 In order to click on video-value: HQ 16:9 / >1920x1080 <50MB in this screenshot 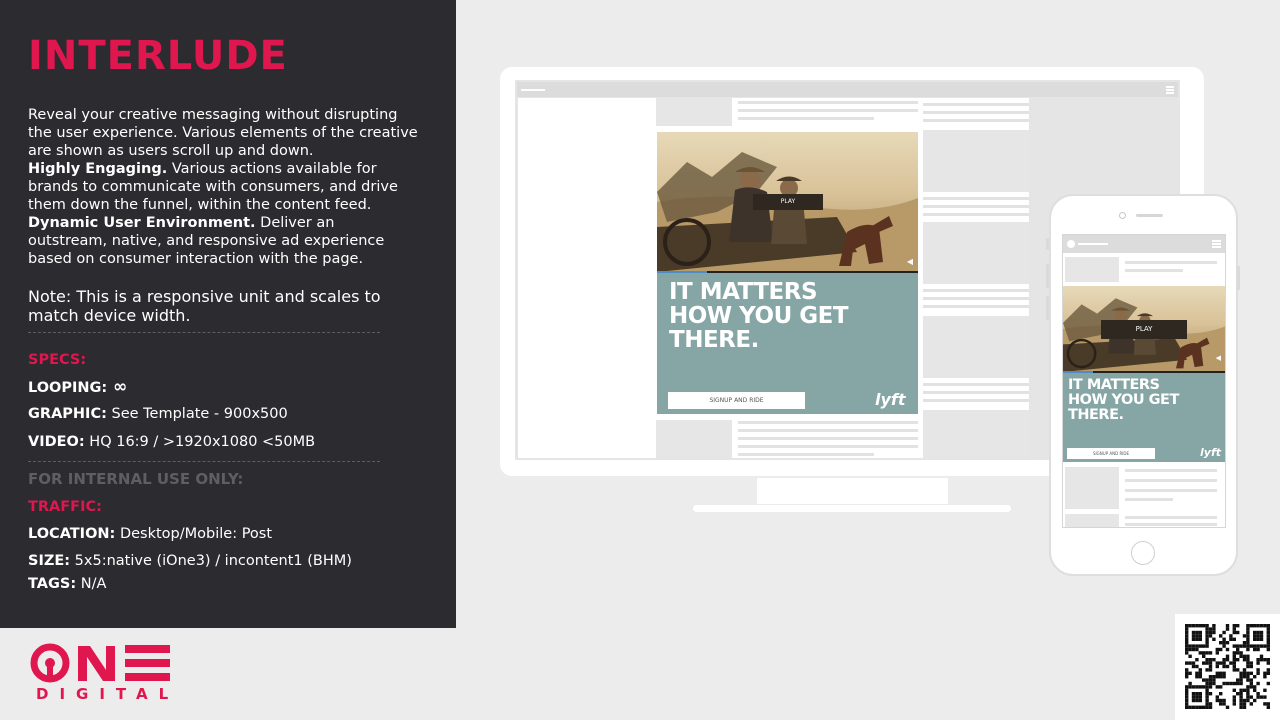, I will do `click(200, 442)`.